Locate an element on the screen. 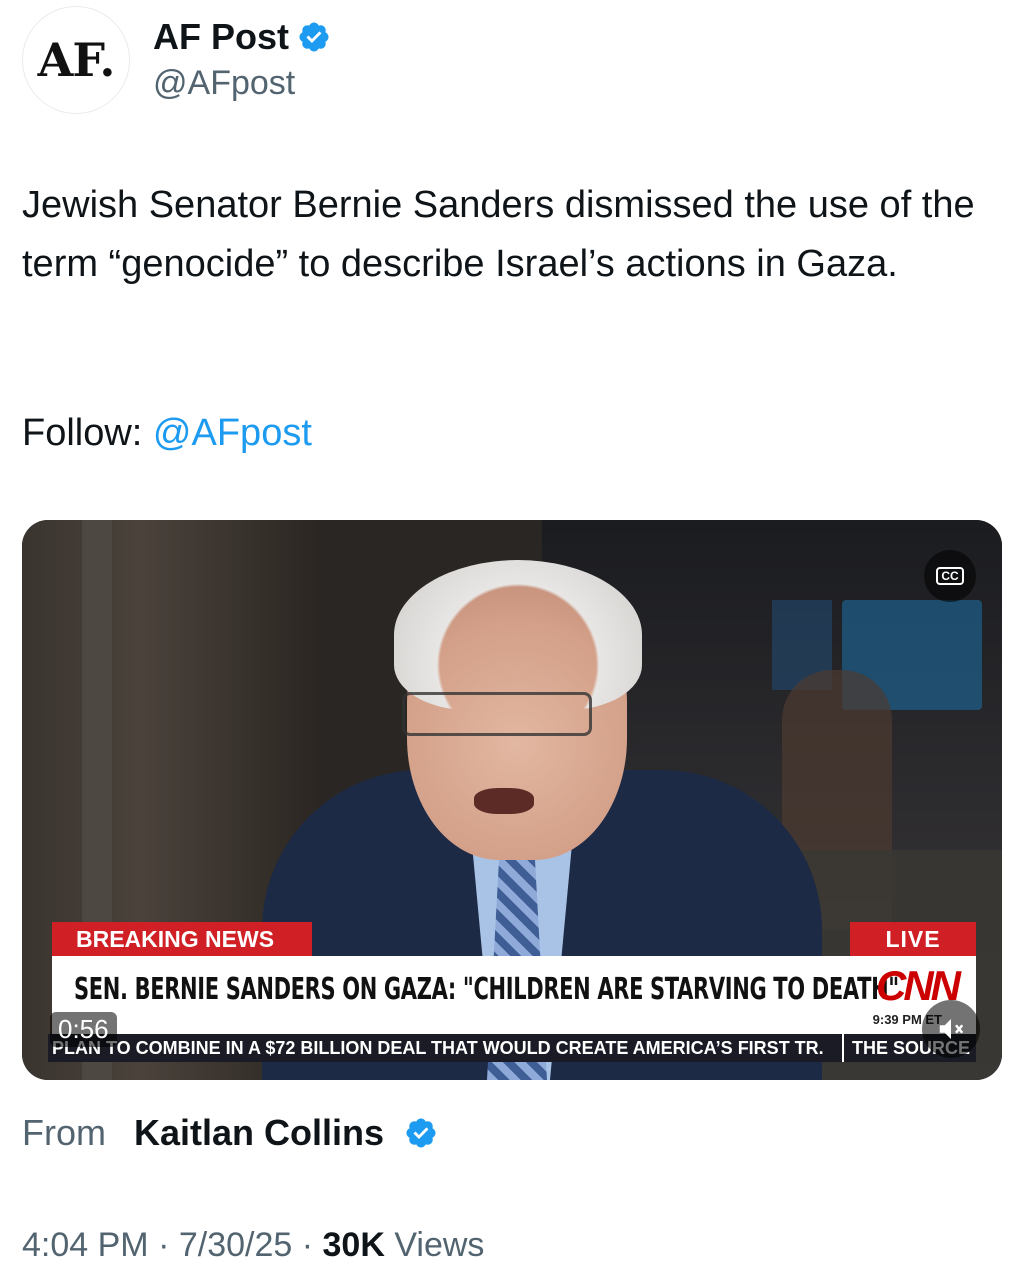  author-handle: @AFpost is located at coordinates (224, 83).